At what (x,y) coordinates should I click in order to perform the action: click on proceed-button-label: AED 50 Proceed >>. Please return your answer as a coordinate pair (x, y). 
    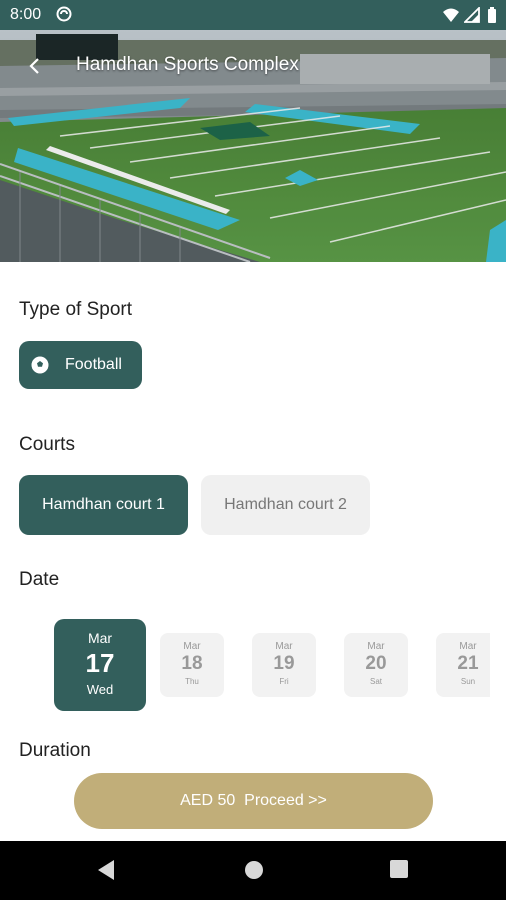
    Looking at the image, I should click on (253, 800).